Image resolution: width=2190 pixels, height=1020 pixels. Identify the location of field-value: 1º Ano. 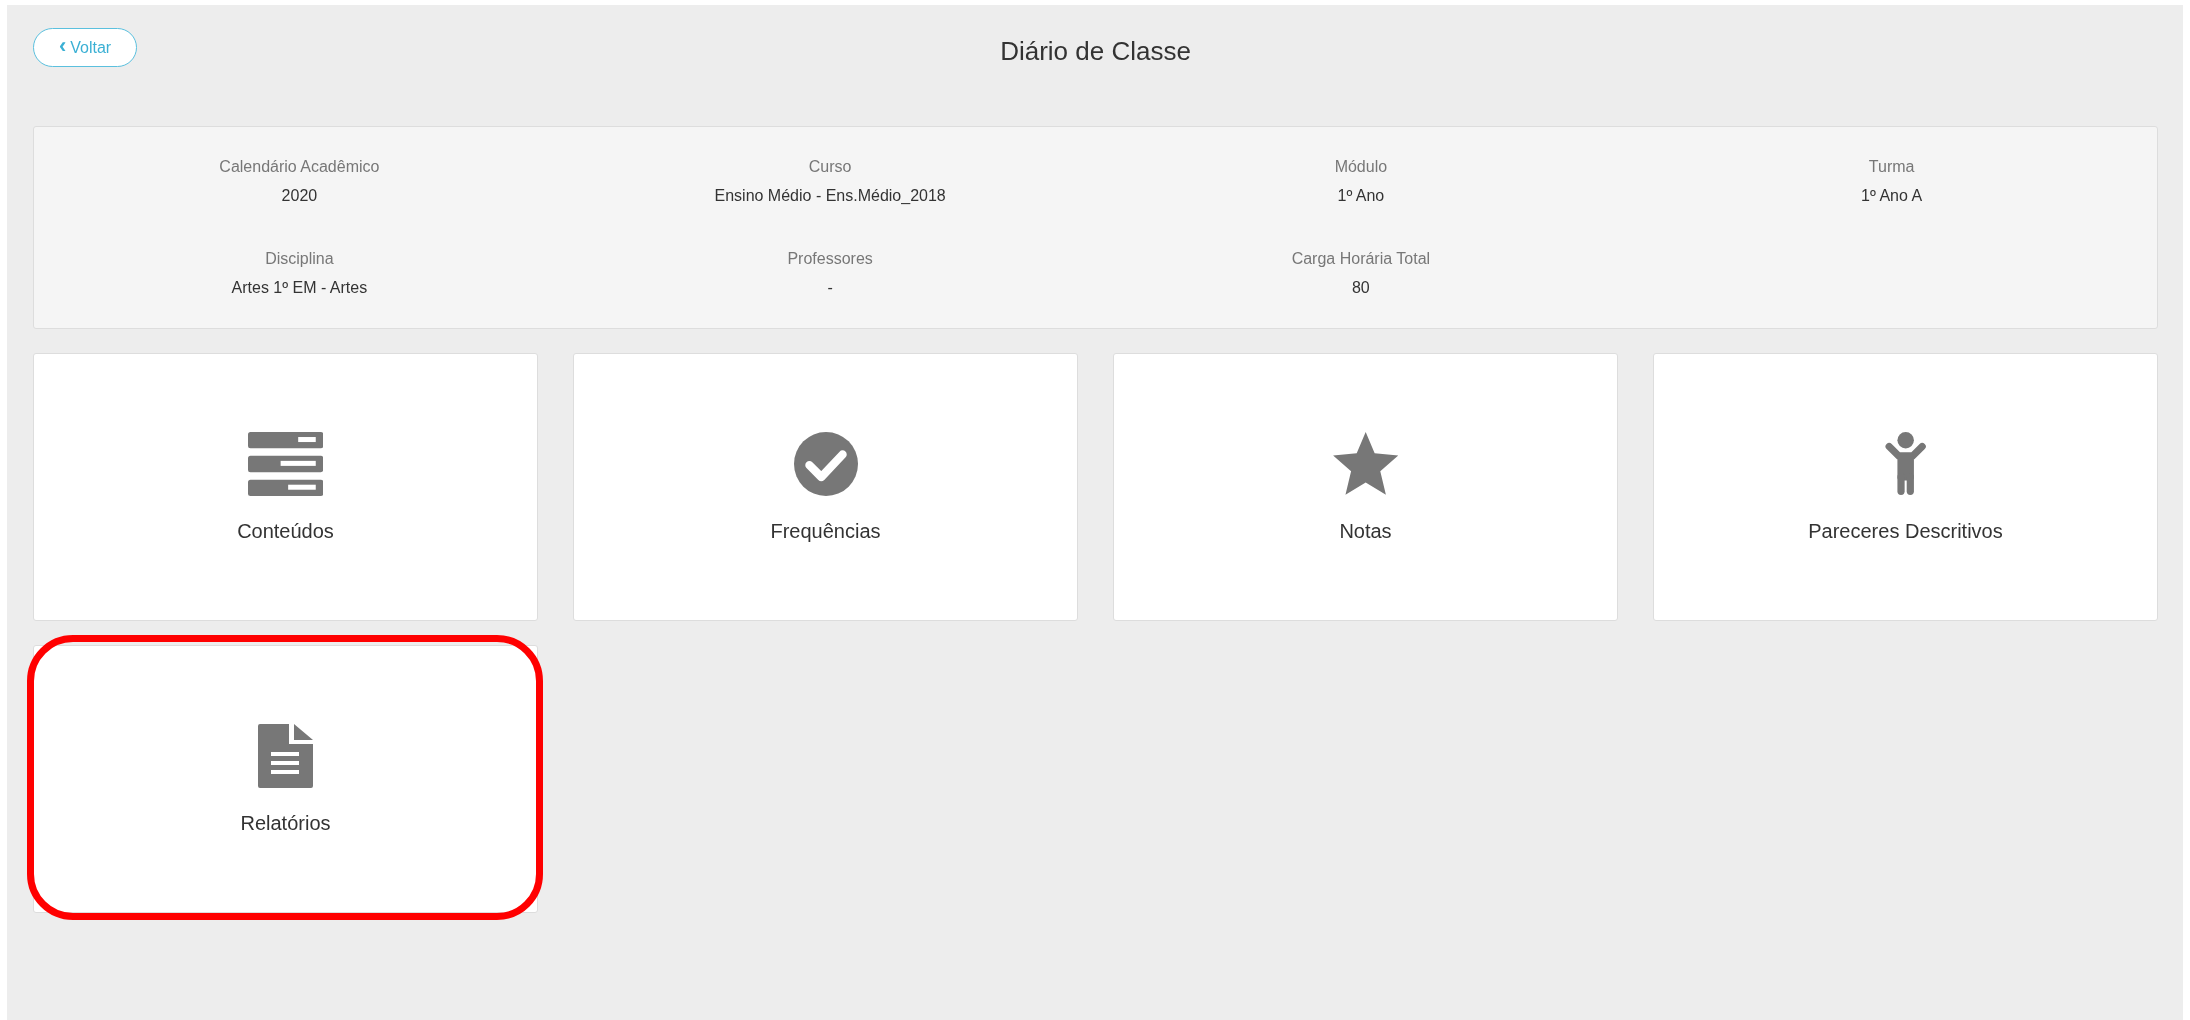
(1361, 196).